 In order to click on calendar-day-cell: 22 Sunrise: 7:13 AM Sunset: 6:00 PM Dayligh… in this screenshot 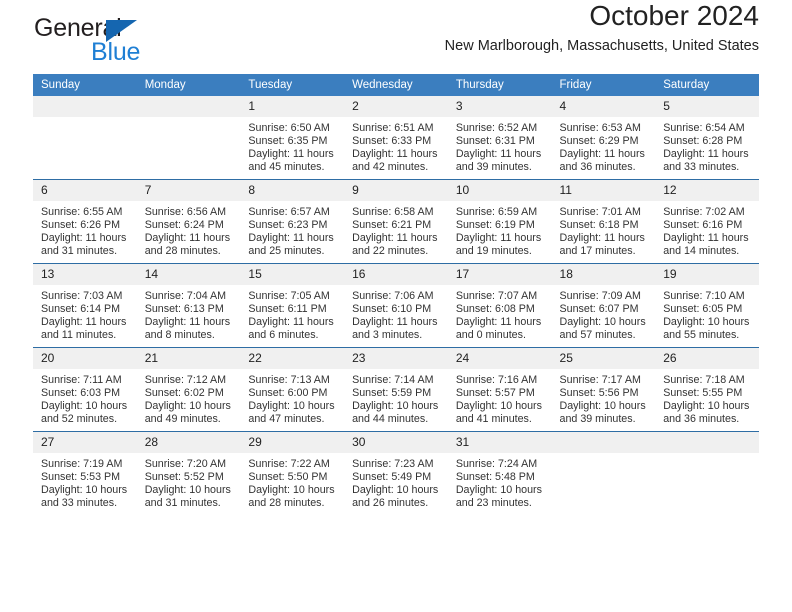, I will do `click(292, 389)`.